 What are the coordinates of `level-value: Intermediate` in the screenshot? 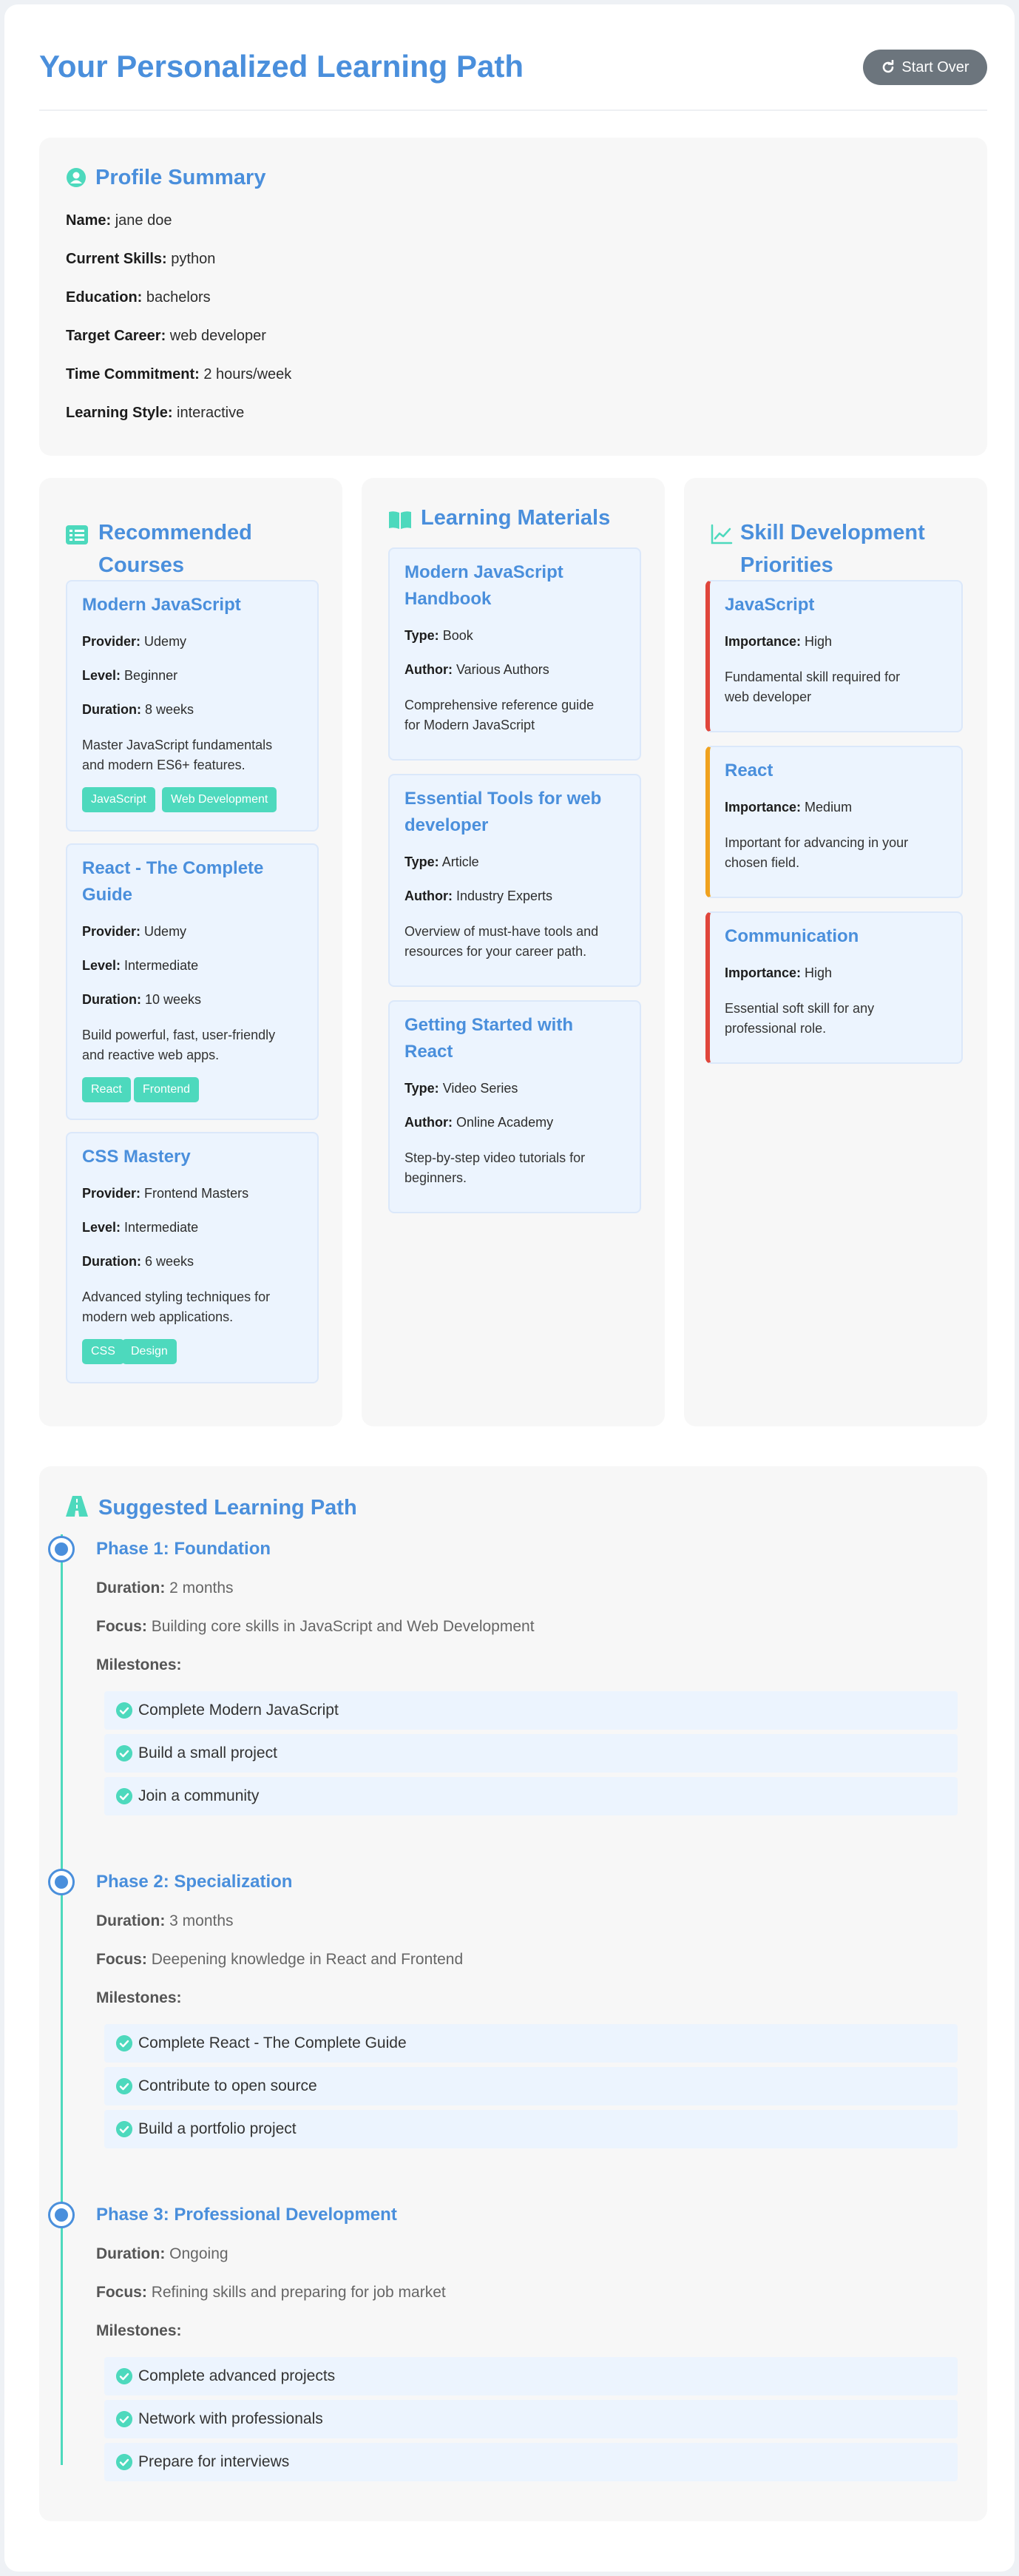 It's located at (161, 1227).